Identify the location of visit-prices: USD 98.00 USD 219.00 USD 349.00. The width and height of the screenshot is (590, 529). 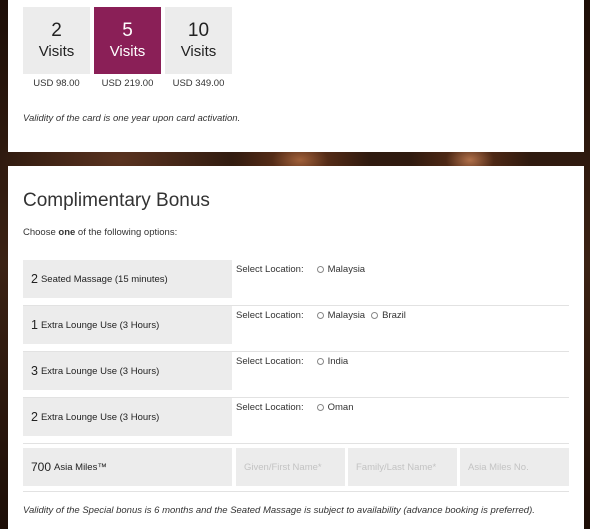
(129, 83).